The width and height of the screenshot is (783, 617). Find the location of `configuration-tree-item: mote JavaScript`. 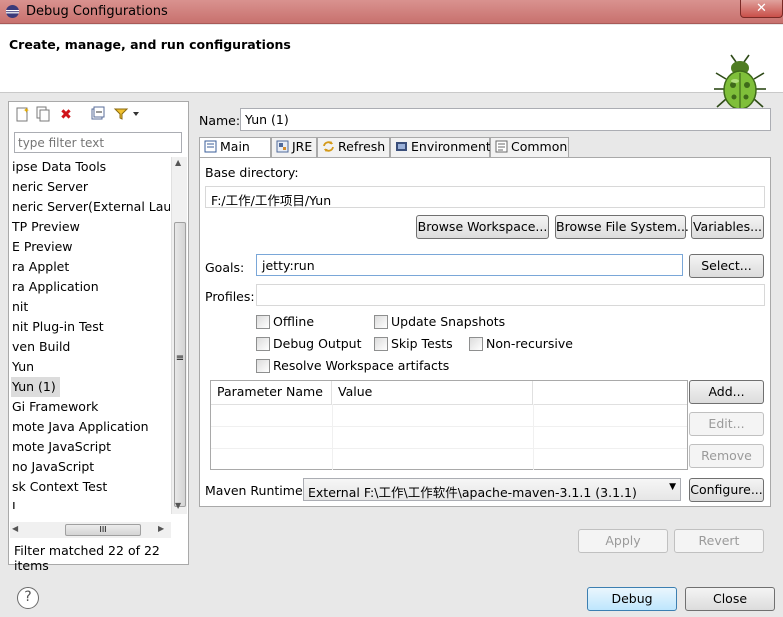

configuration-tree-item: mote JavaScript is located at coordinates (90, 447).